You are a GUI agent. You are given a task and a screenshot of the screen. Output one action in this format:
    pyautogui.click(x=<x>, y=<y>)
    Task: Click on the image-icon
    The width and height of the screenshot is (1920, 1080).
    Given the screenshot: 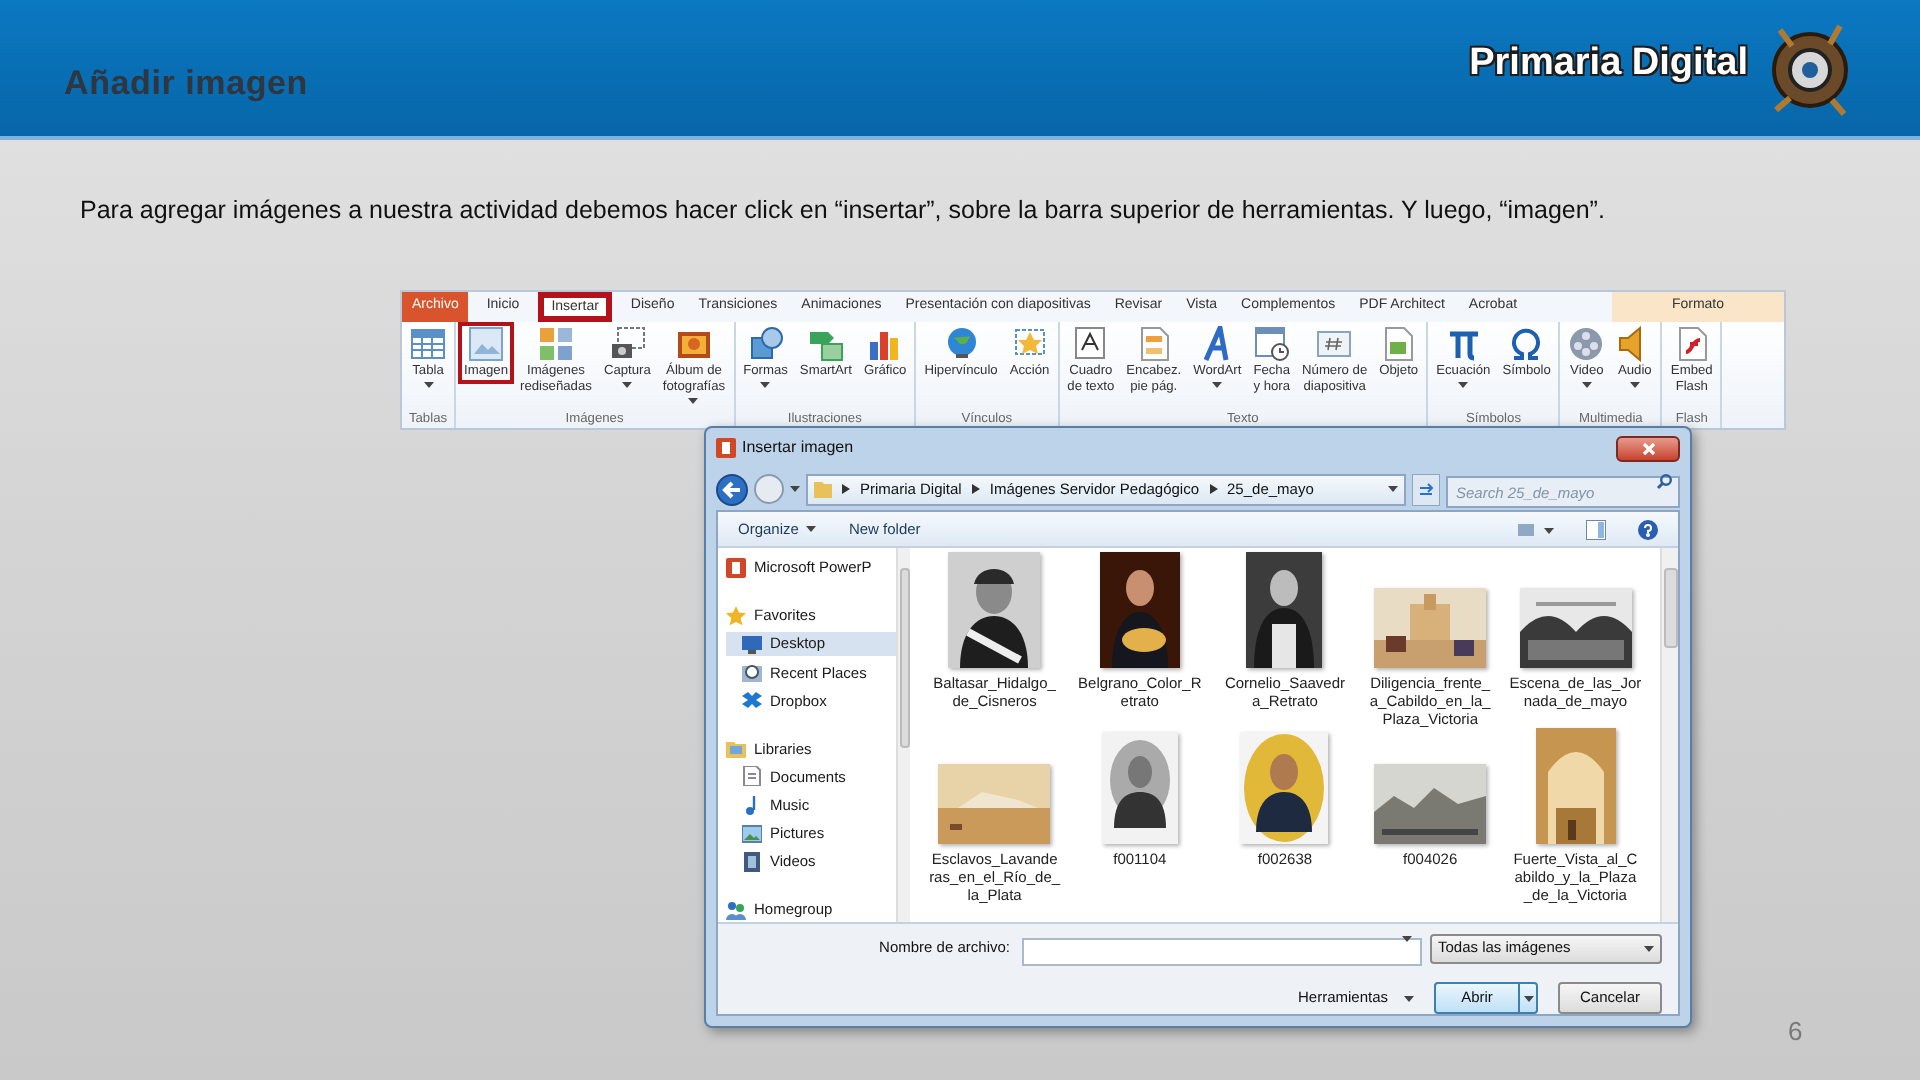 What is the action you would take?
    pyautogui.click(x=486, y=344)
    